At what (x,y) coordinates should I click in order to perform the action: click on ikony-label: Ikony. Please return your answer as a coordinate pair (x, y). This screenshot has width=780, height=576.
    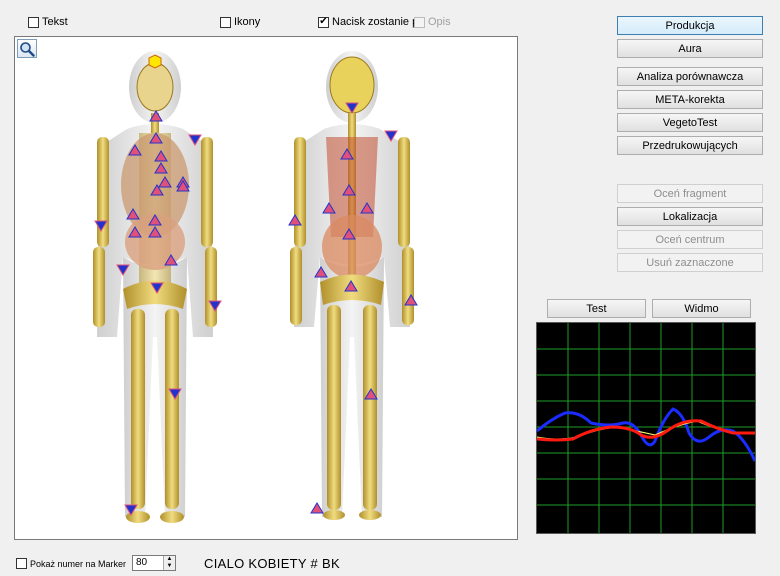
    Looking at the image, I should click on (247, 22).